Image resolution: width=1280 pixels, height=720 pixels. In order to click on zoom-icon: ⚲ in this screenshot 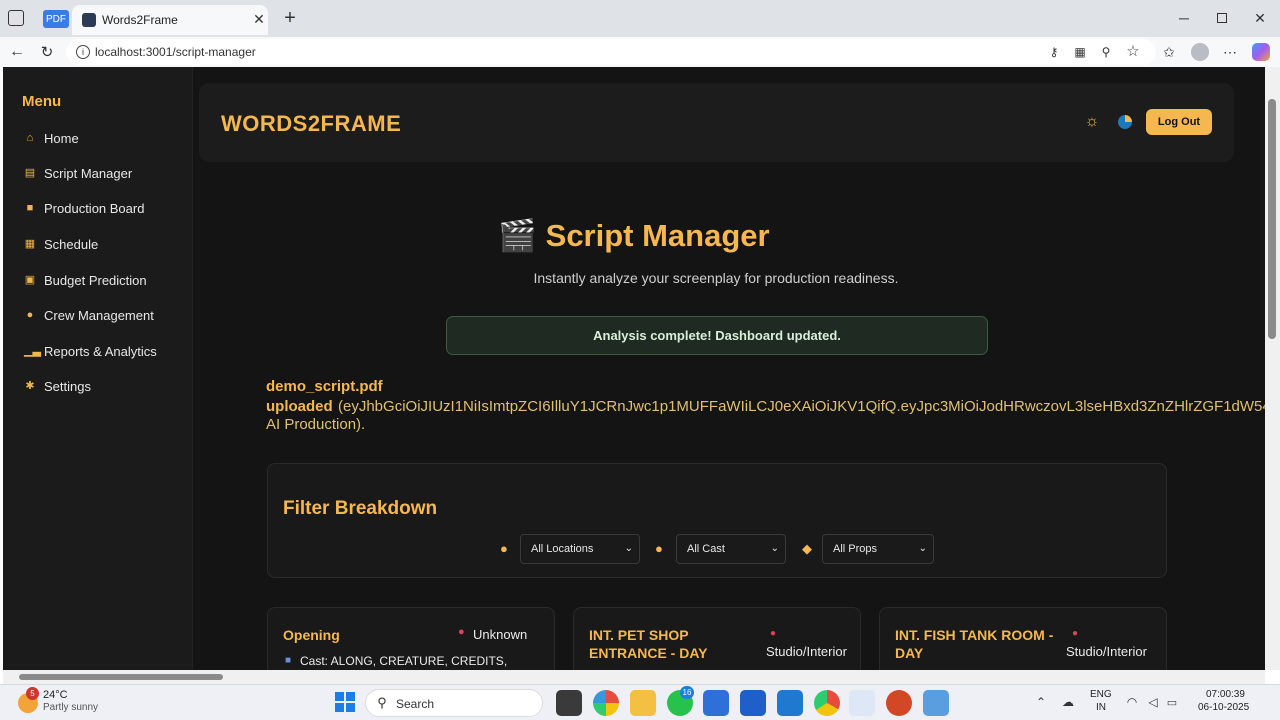, I will do `click(1106, 52)`.